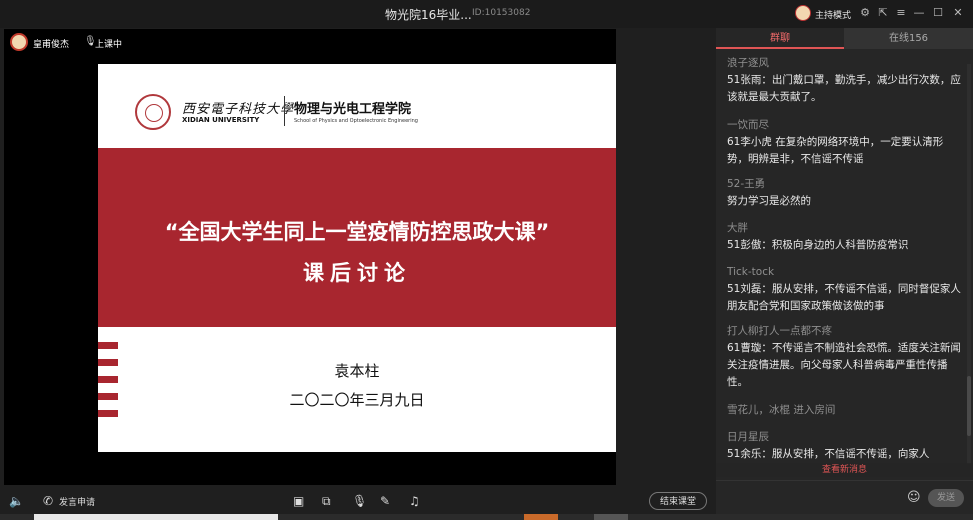  I want to click on annotate-icon: ✎, so click(385, 501).